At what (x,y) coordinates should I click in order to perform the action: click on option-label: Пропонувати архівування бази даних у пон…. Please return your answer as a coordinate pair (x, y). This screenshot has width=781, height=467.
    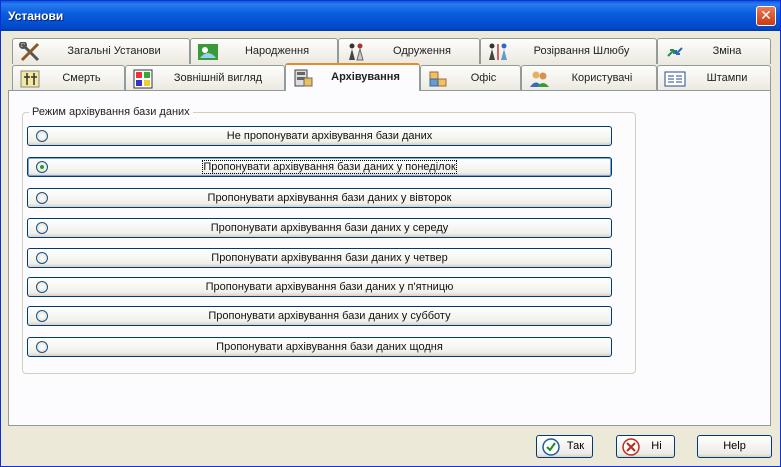
    Looking at the image, I should click on (329, 167).